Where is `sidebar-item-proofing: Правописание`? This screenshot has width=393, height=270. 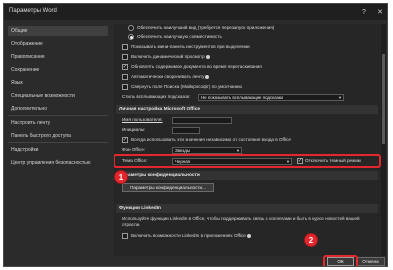 sidebar-item-proofing: Правописание is located at coordinates (58, 57).